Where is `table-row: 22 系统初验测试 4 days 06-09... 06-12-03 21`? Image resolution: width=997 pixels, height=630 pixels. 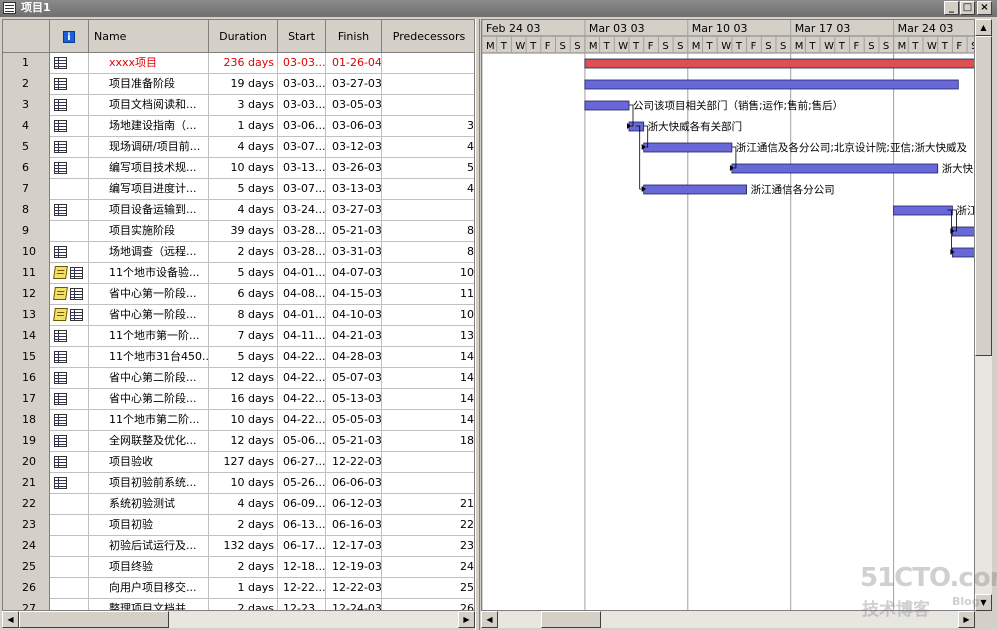 table-row: 22 系统初验测试 4 days 06-09... 06-12-03 21 is located at coordinates (238, 504).